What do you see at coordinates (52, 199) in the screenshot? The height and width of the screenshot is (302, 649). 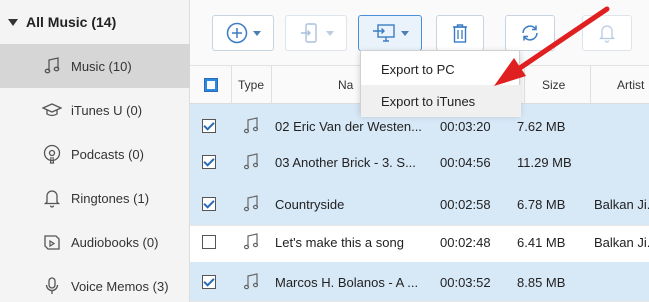 I see `bell-icon` at bounding box center [52, 199].